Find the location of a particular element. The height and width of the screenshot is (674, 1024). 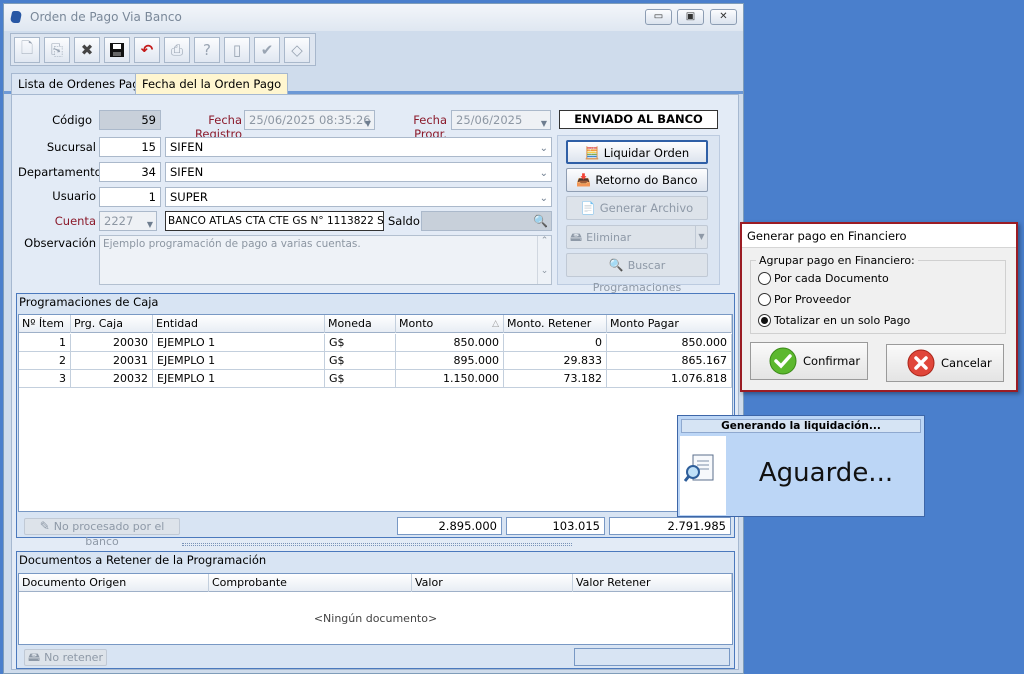

dialog-title-bar: Generar pago en Financiero is located at coordinates (879, 236).